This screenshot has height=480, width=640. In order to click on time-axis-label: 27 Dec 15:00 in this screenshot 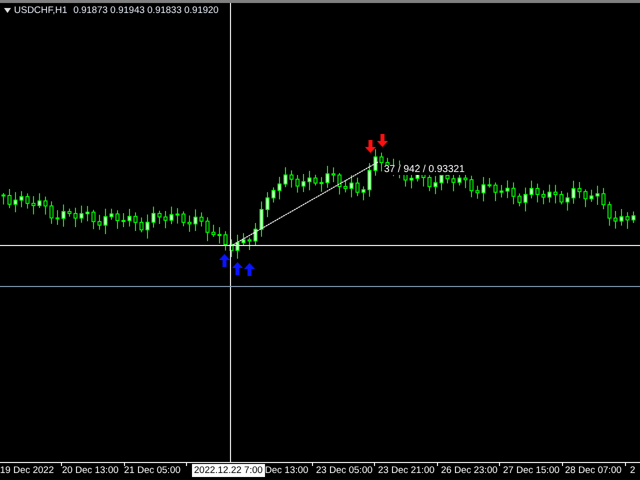, I will do `click(531, 471)`.